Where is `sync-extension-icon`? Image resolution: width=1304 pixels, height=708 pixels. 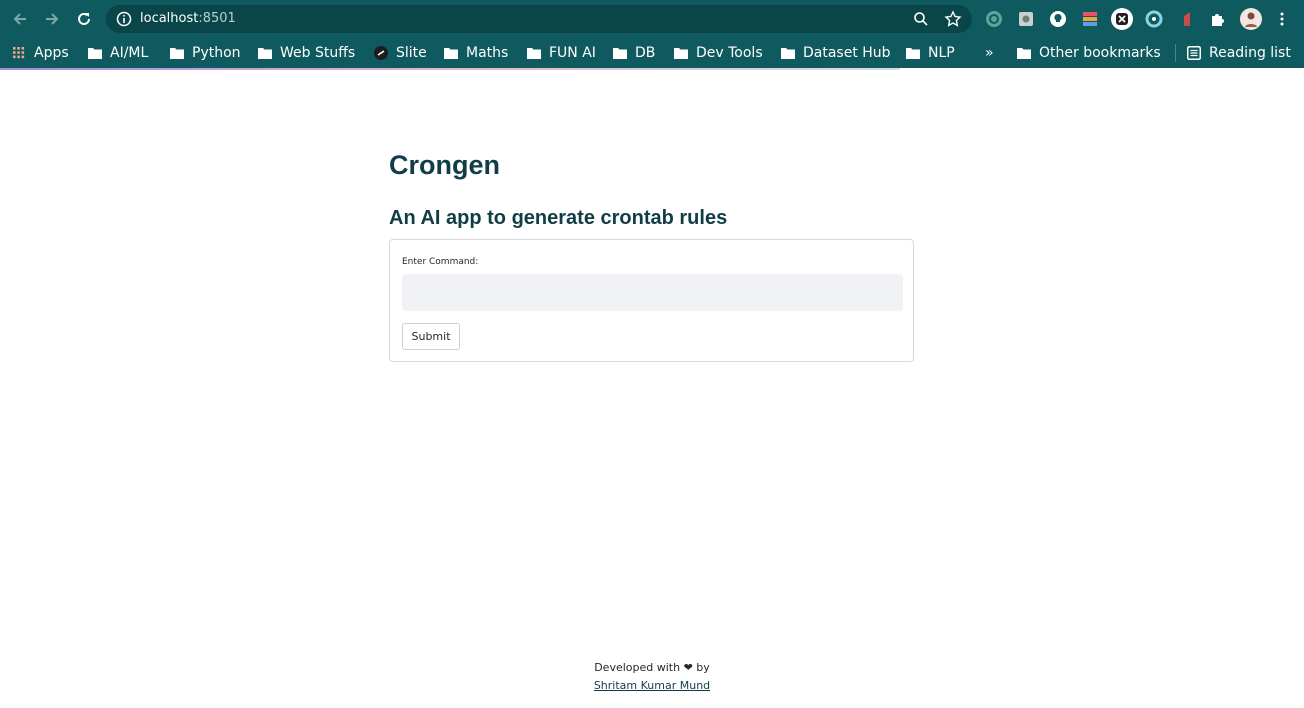 sync-extension-icon is located at coordinates (1154, 19).